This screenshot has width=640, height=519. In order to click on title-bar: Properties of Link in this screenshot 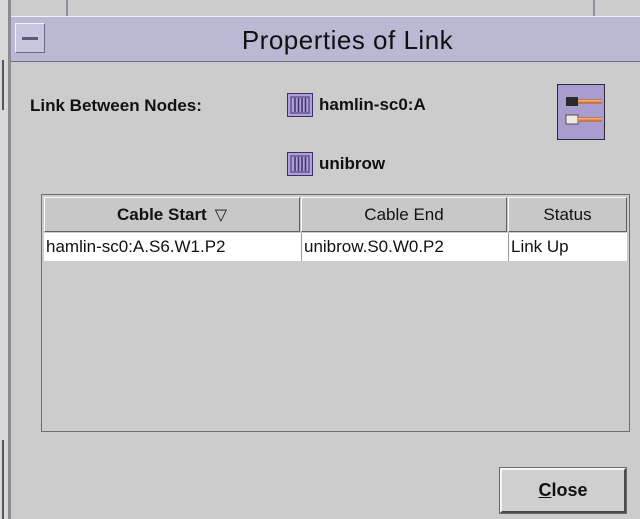, I will do `click(325, 39)`.